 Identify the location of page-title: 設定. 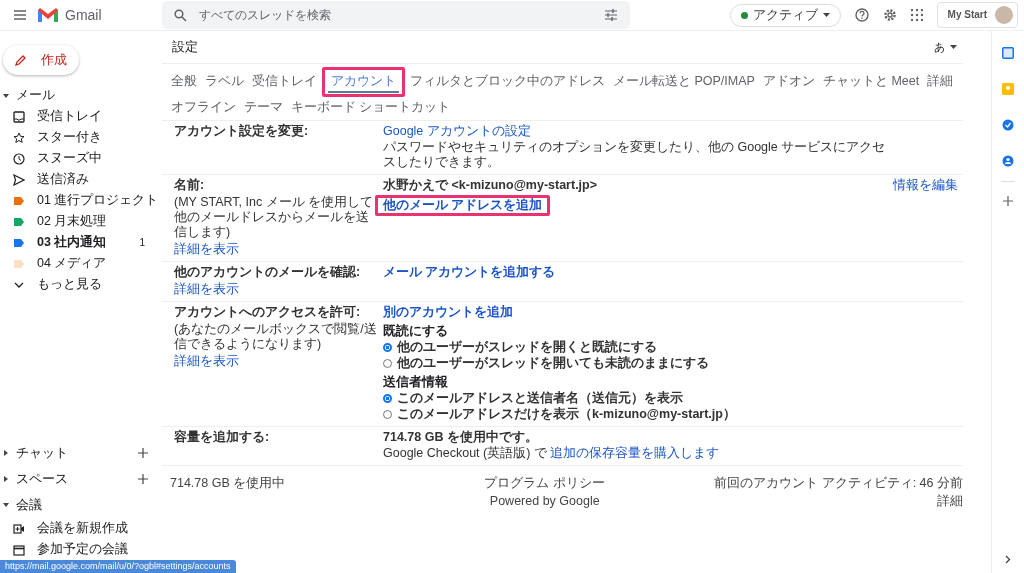
(185, 47).